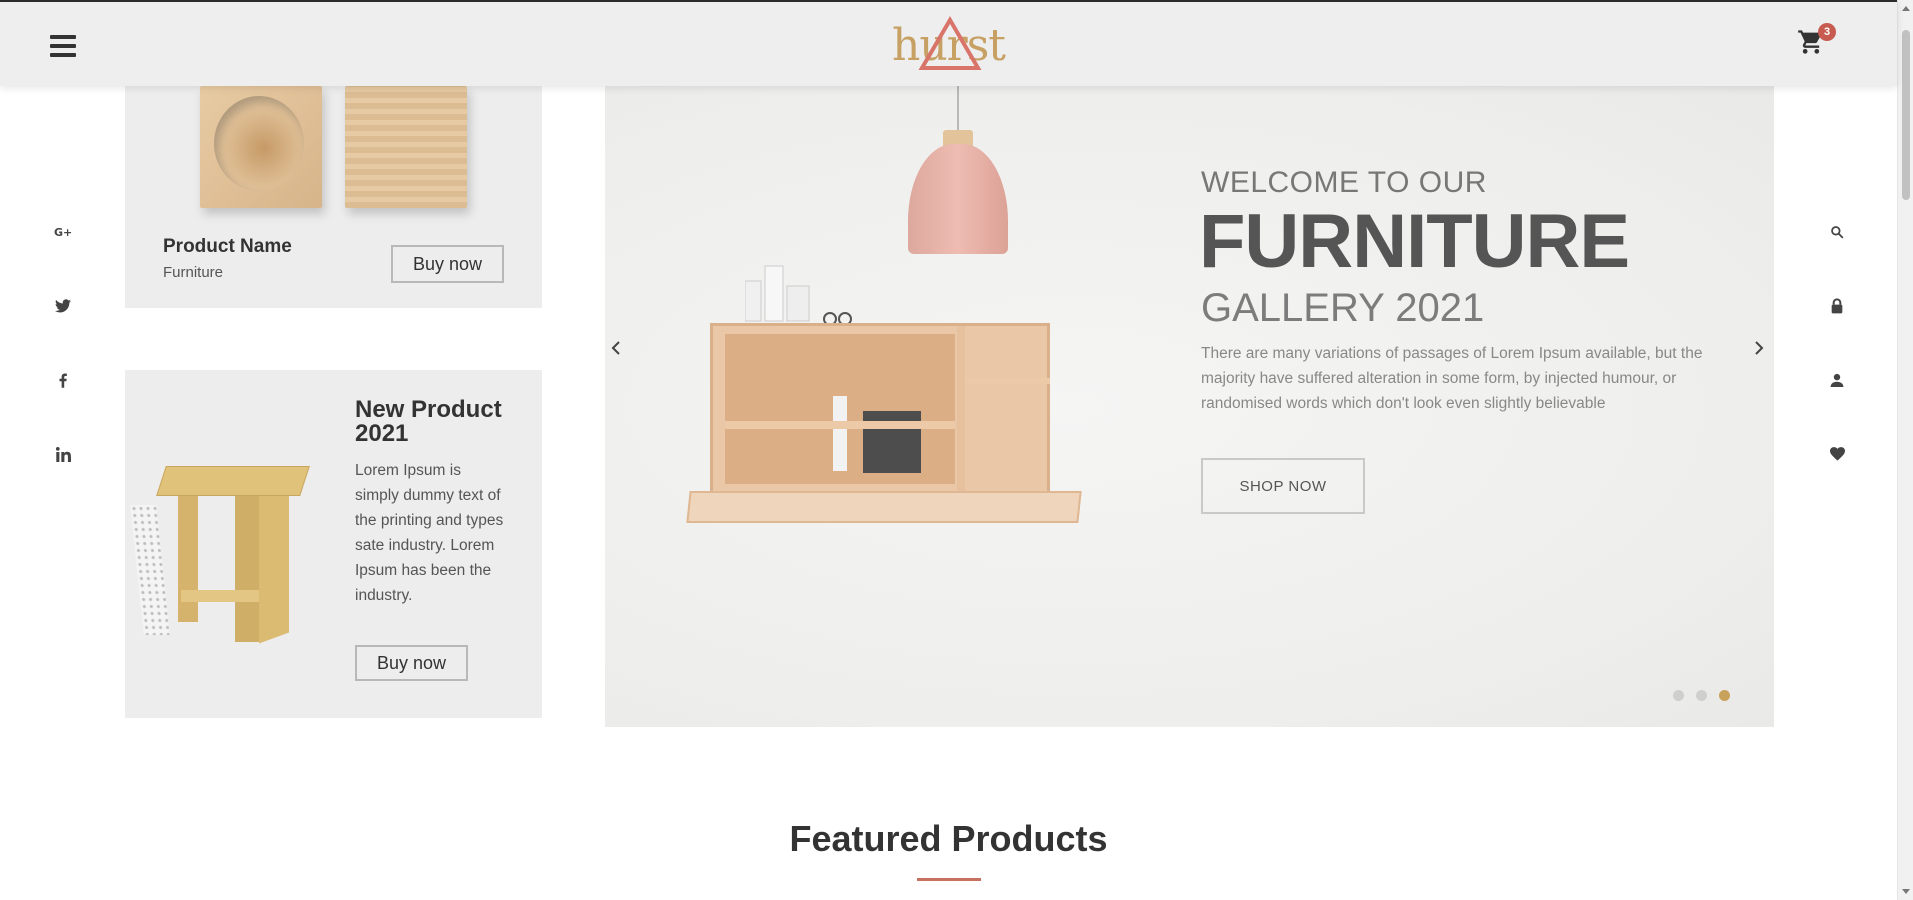 This screenshot has width=1913, height=900. What do you see at coordinates (261, 147) in the screenshot?
I see `product-image-block-bowl` at bounding box center [261, 147].